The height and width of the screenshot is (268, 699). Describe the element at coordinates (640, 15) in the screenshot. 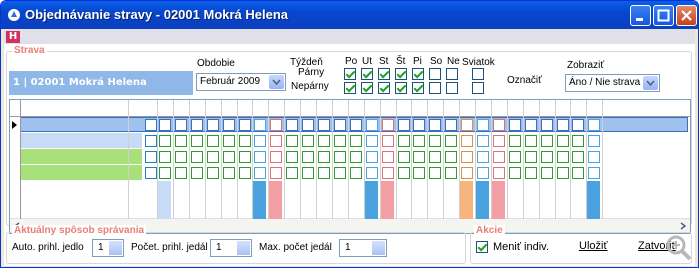

I see `minimize-button` at that location.